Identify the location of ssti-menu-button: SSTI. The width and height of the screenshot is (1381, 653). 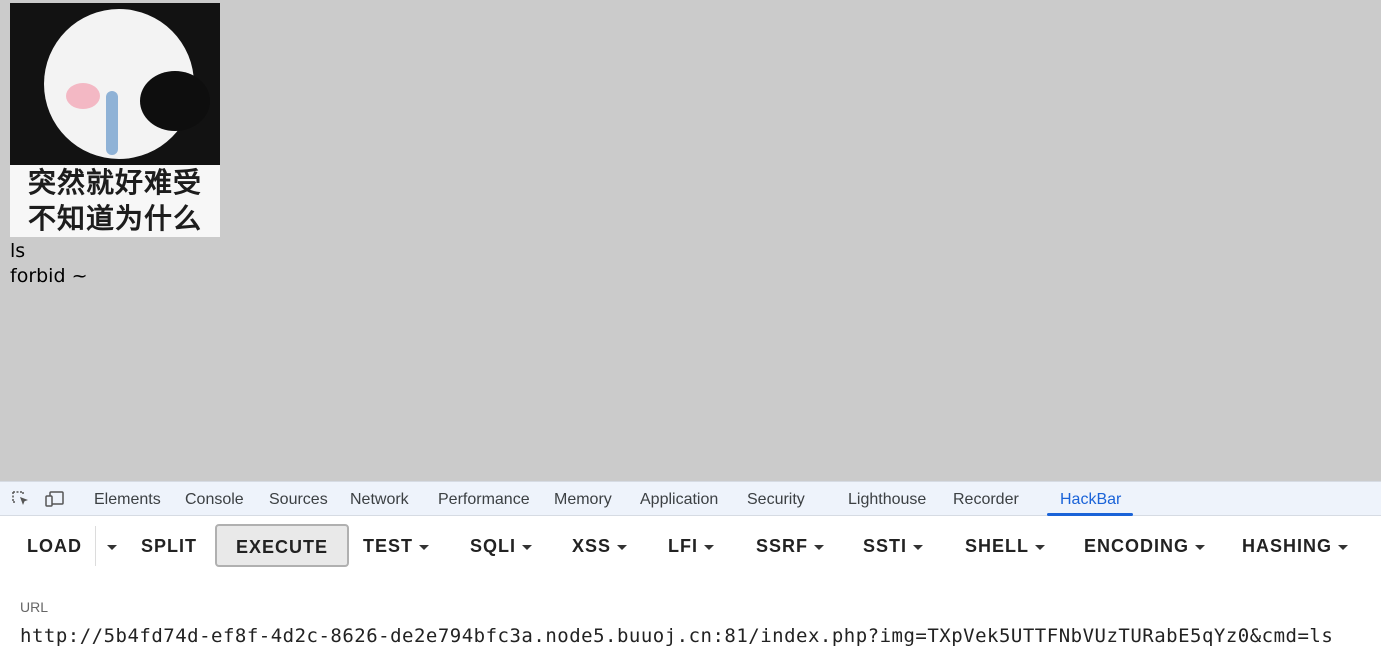
(893, 546).